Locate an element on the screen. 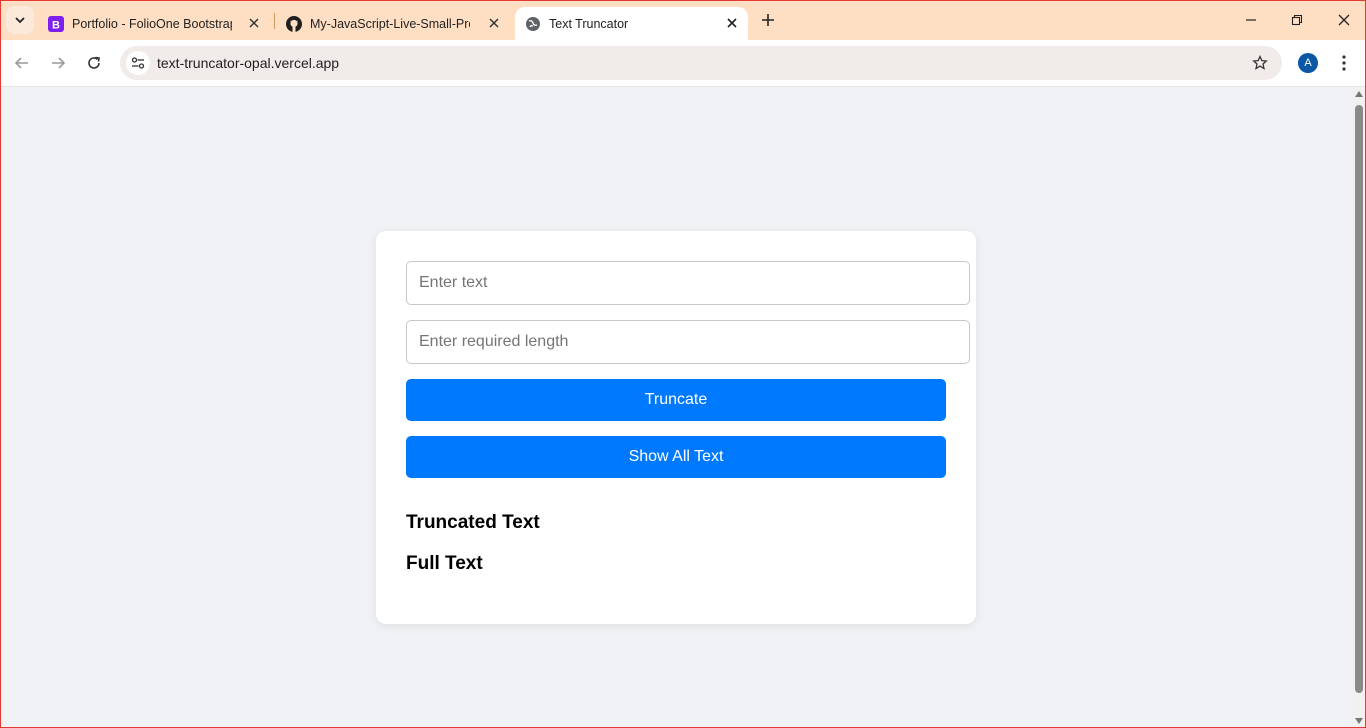 The width and height of the screenshot is (1366, 728). plus-icon is located at coordinates (768, 20).